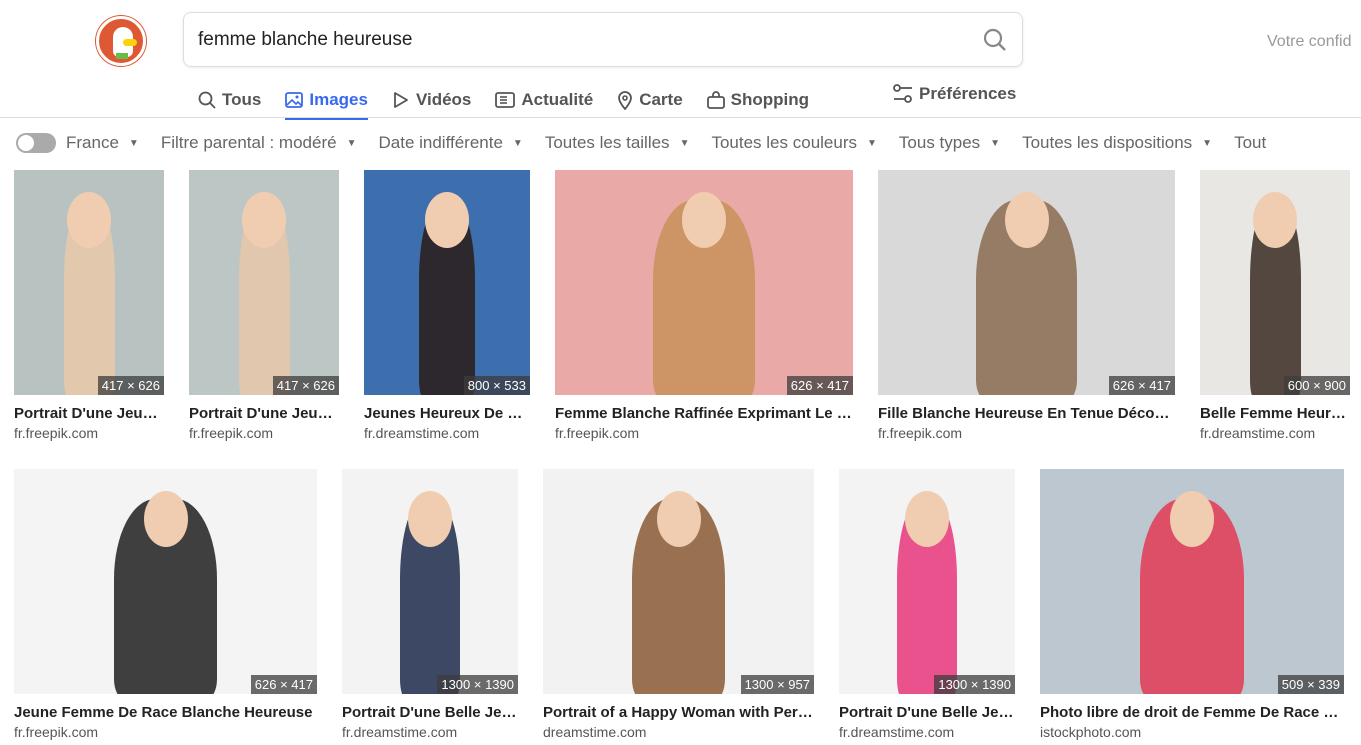  Describe the element at coordinates (968, 93) in the screenshot. I see `preferences-label: Préférences` at that location.